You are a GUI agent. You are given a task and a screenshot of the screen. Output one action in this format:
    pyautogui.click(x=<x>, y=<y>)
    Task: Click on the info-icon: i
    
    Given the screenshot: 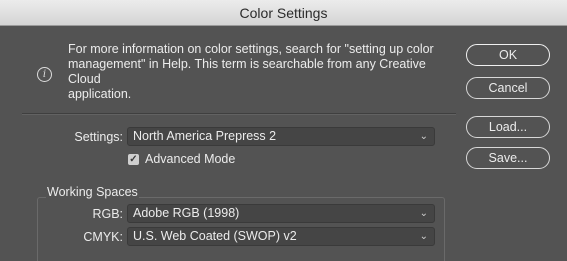 What is the action you would take?
    pyautogui.click(x=44, y=74)
    